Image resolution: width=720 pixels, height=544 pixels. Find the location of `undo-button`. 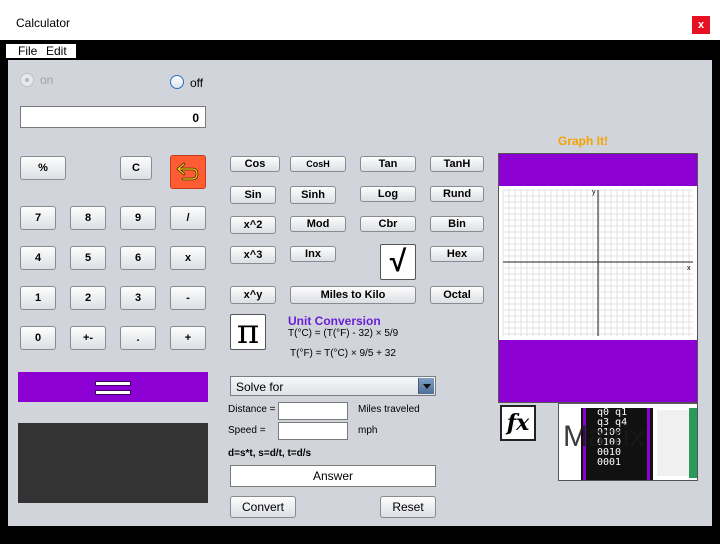

undo-button is located at coordinates (188, 172).